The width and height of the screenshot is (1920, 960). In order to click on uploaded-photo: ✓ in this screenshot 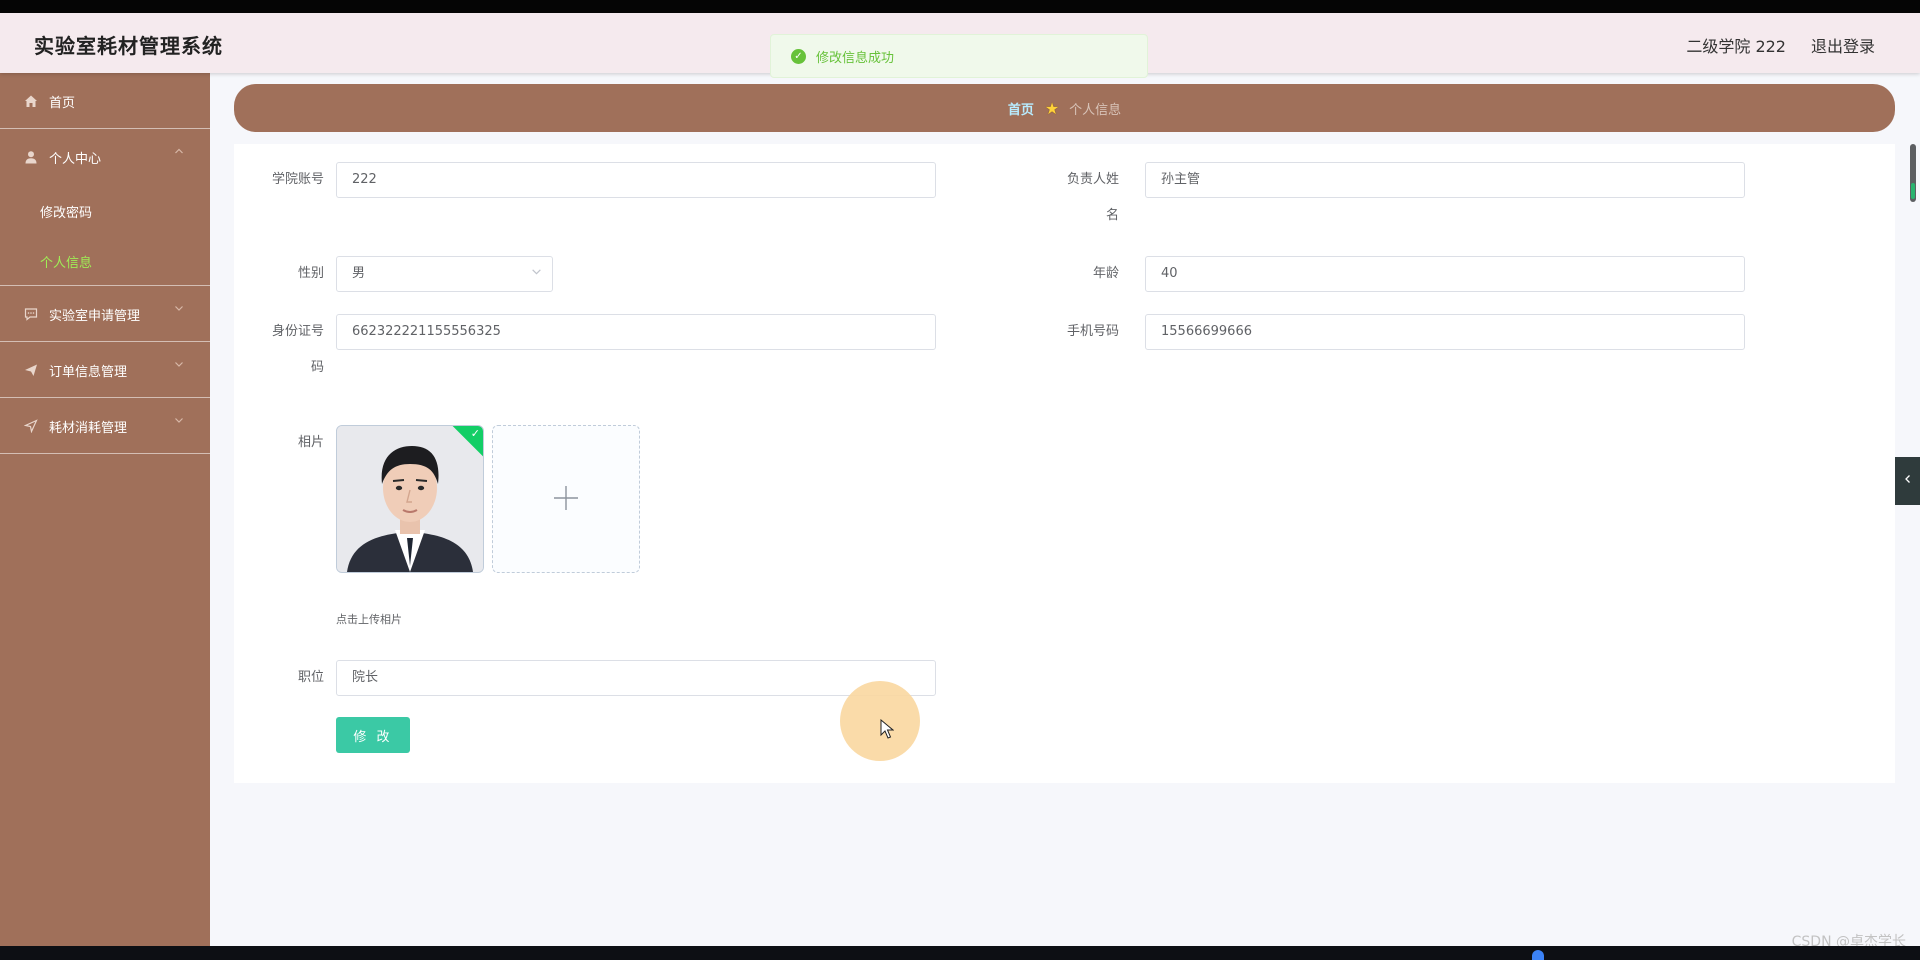, I will do `click(410, 499)`.